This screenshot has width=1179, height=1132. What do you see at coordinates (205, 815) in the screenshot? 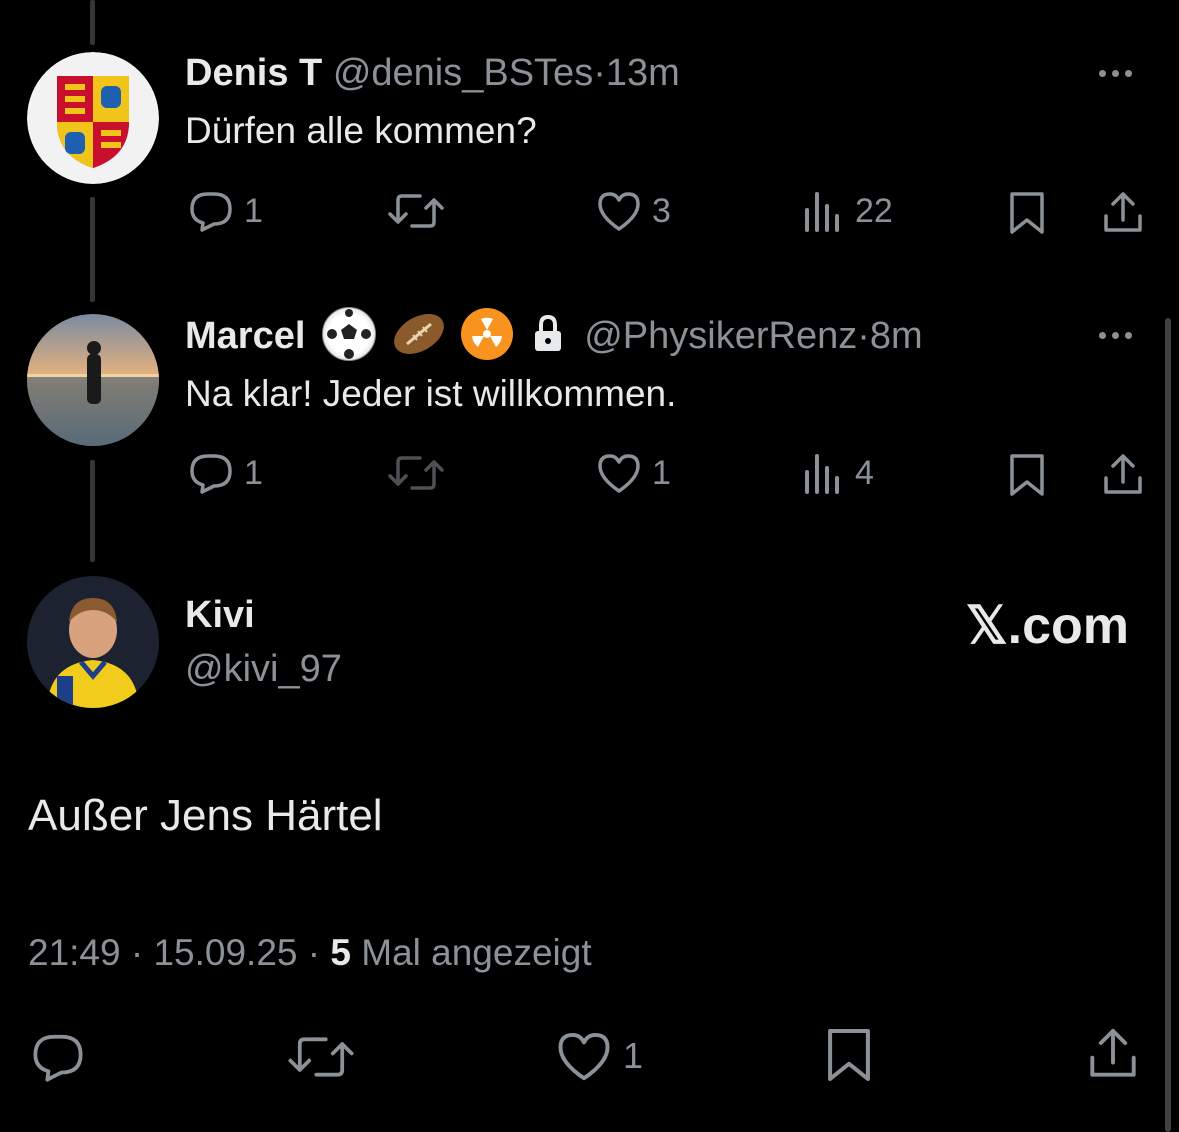
I see `main-tweet-text: Außer Jens Härtel` at bounding box center [205, 815].